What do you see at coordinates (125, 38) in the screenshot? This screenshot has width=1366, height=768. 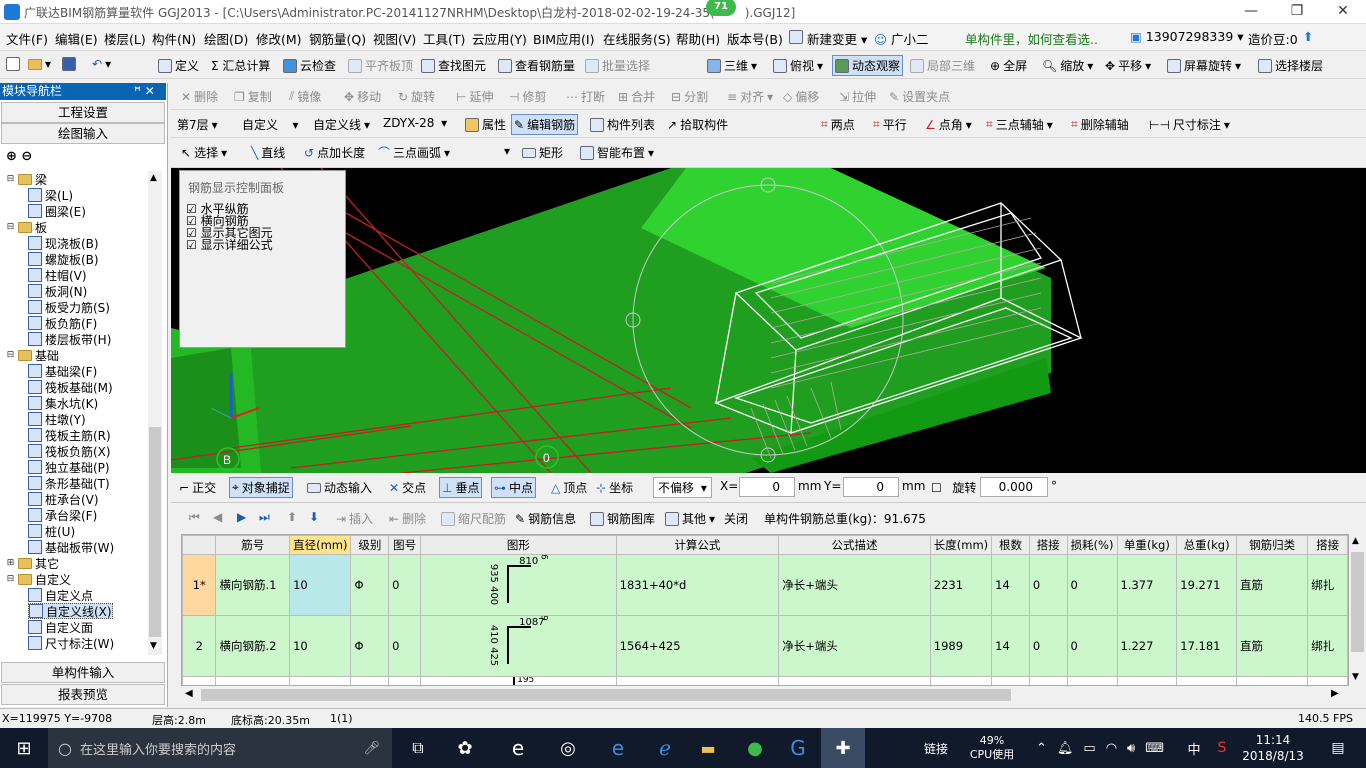 I see `menu-floor: 楼层(L)` at bounding box center [125, 38].